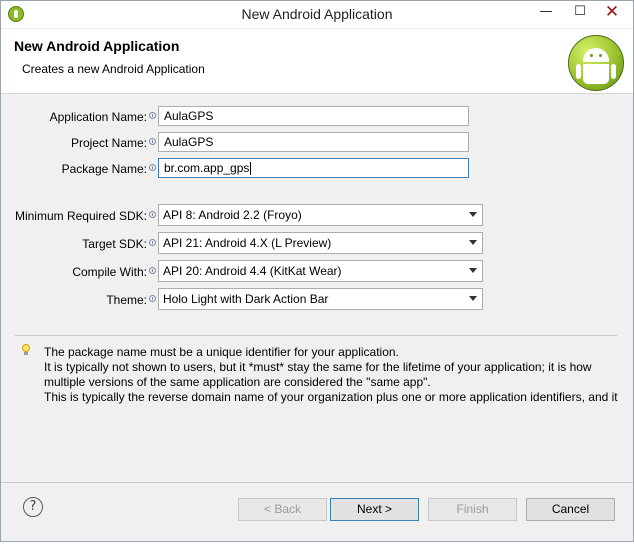  Describe the element at coordinates (317, 482) in the screenshot. I see `footer-divider` at that location.